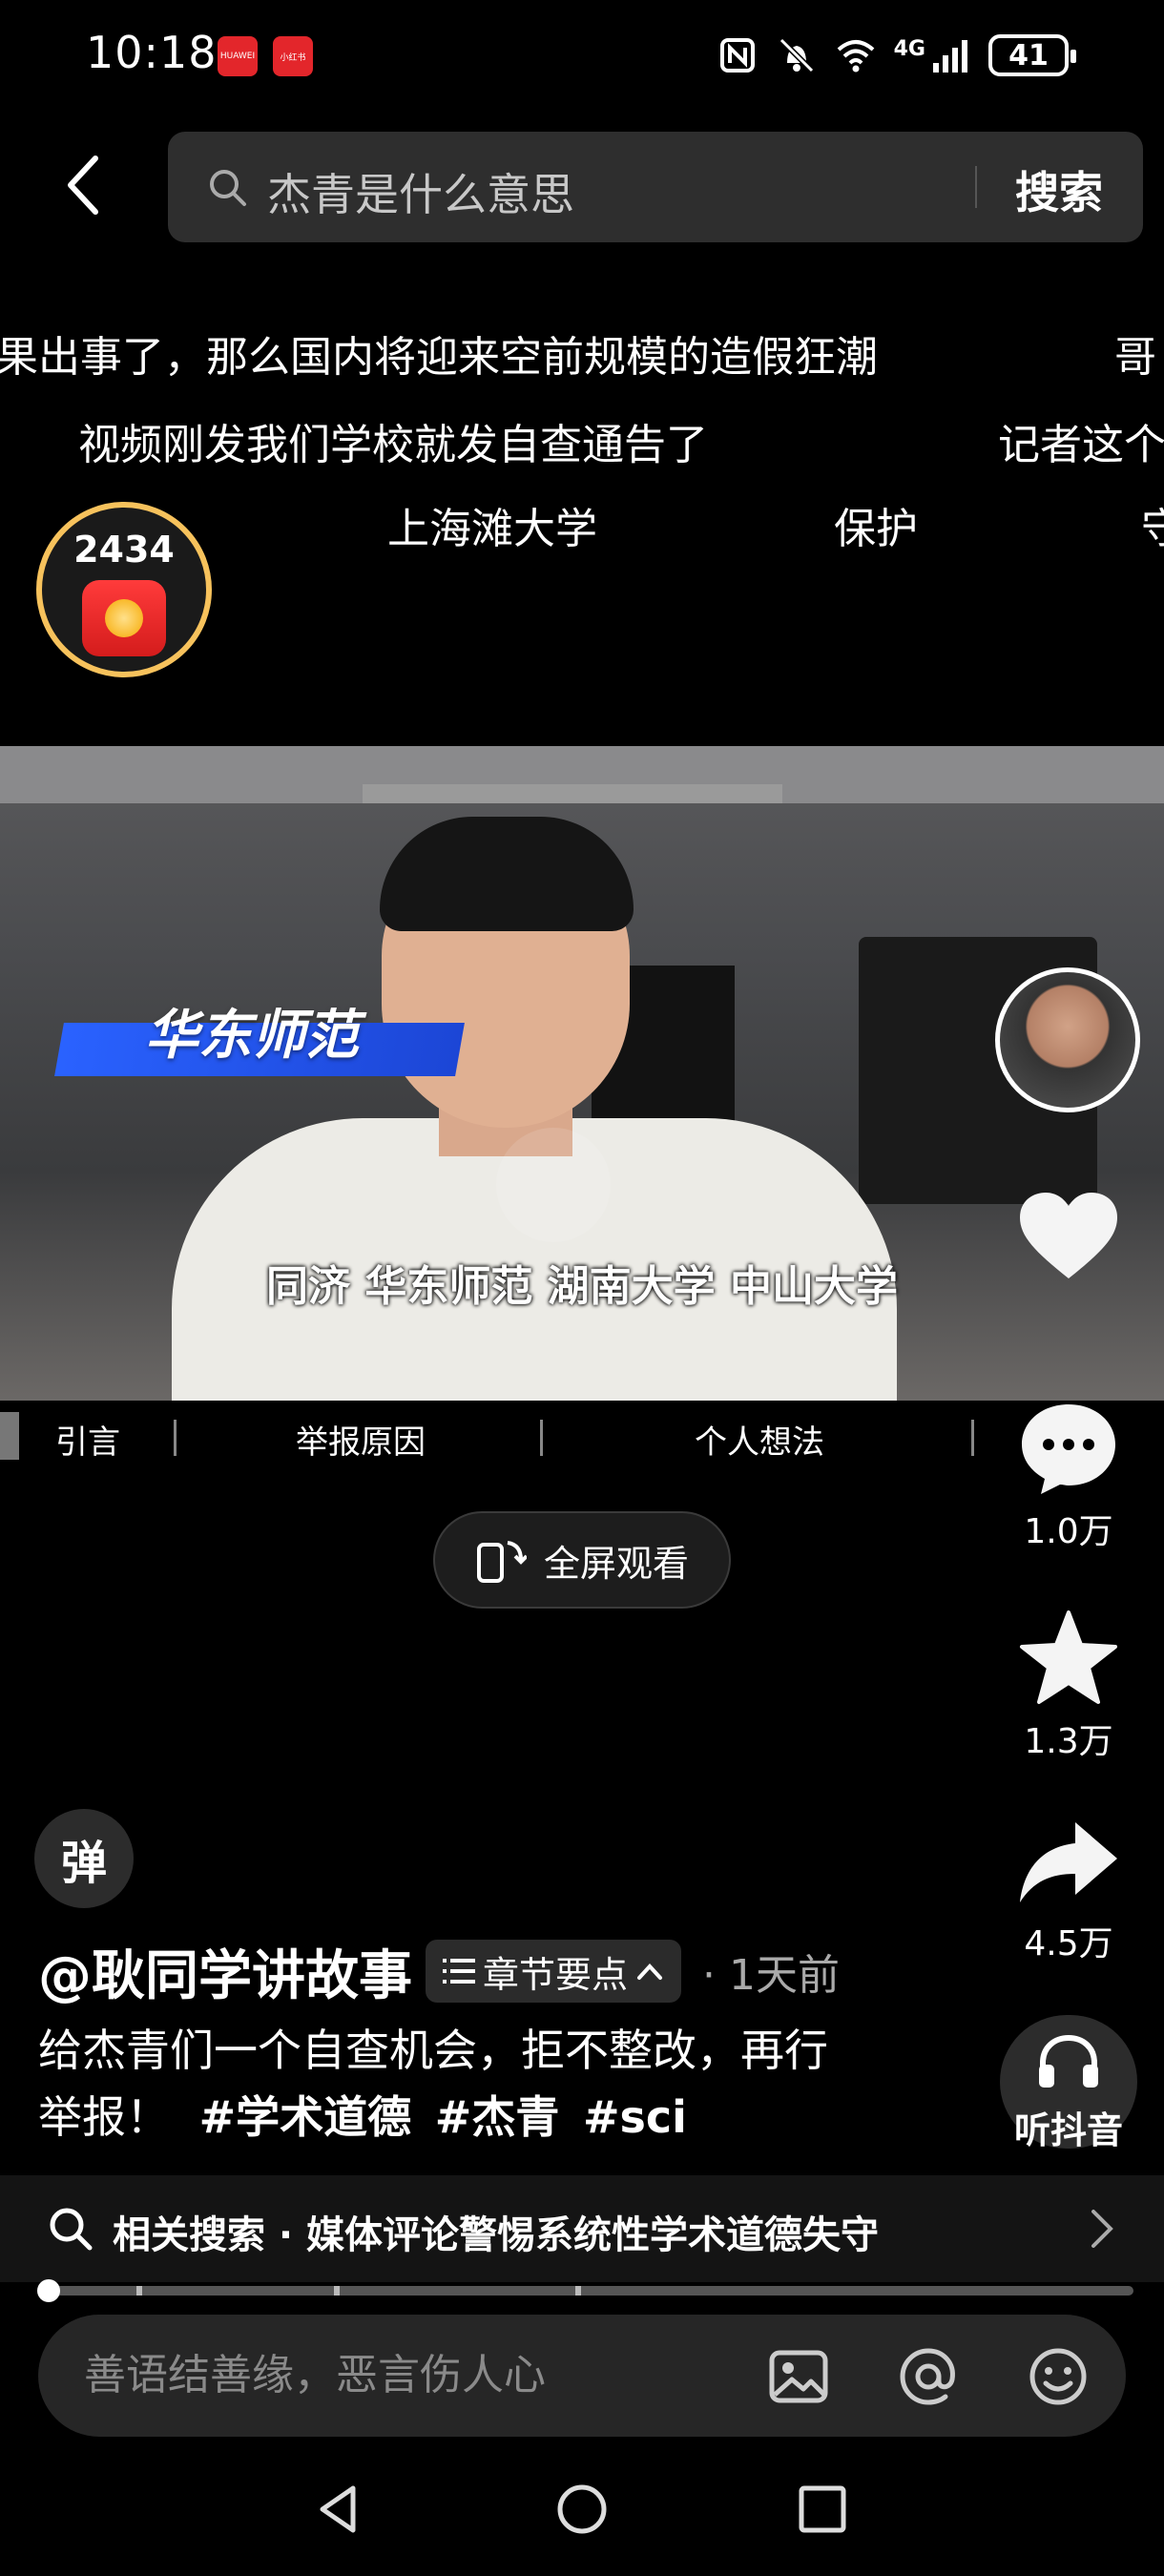 The image size is (1164, 2576). I want to click on red-packet-count: 2434, so click(124, 550).